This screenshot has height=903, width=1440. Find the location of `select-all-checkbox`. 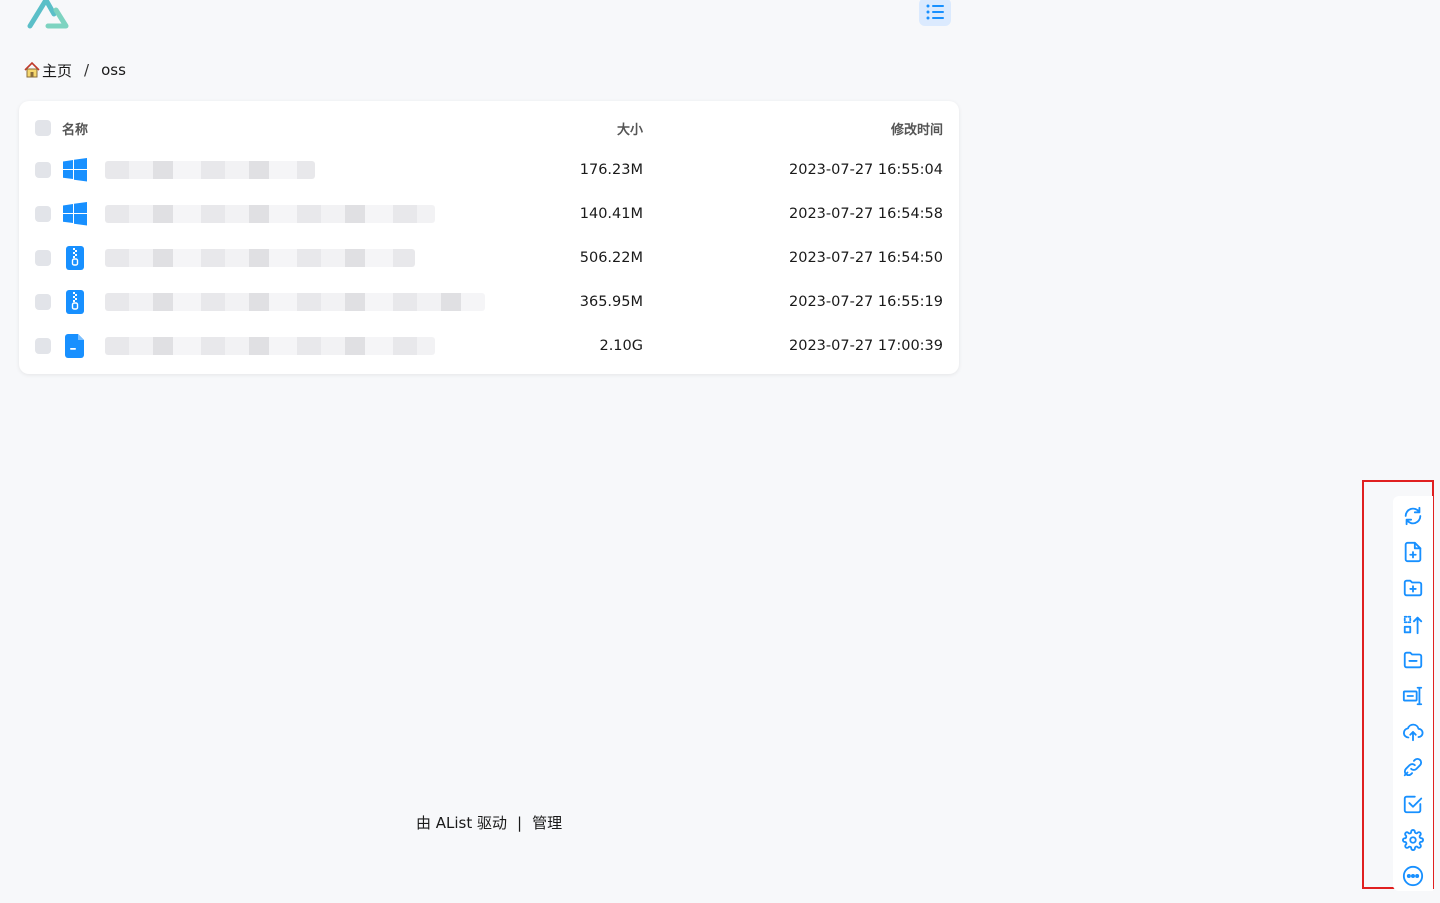

select-all-checkbox is located at coordinates (43, 128).